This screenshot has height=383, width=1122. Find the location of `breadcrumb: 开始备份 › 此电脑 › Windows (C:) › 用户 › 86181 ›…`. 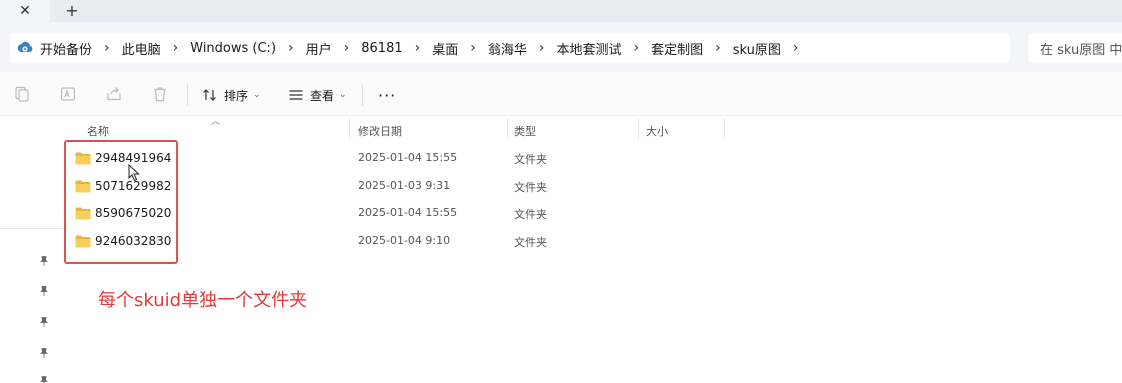

breadcrumb: 开始备份 › 此电脑 › Windows (C:) › 用户 › 86181 ›… is located at coordinates (510, 48).